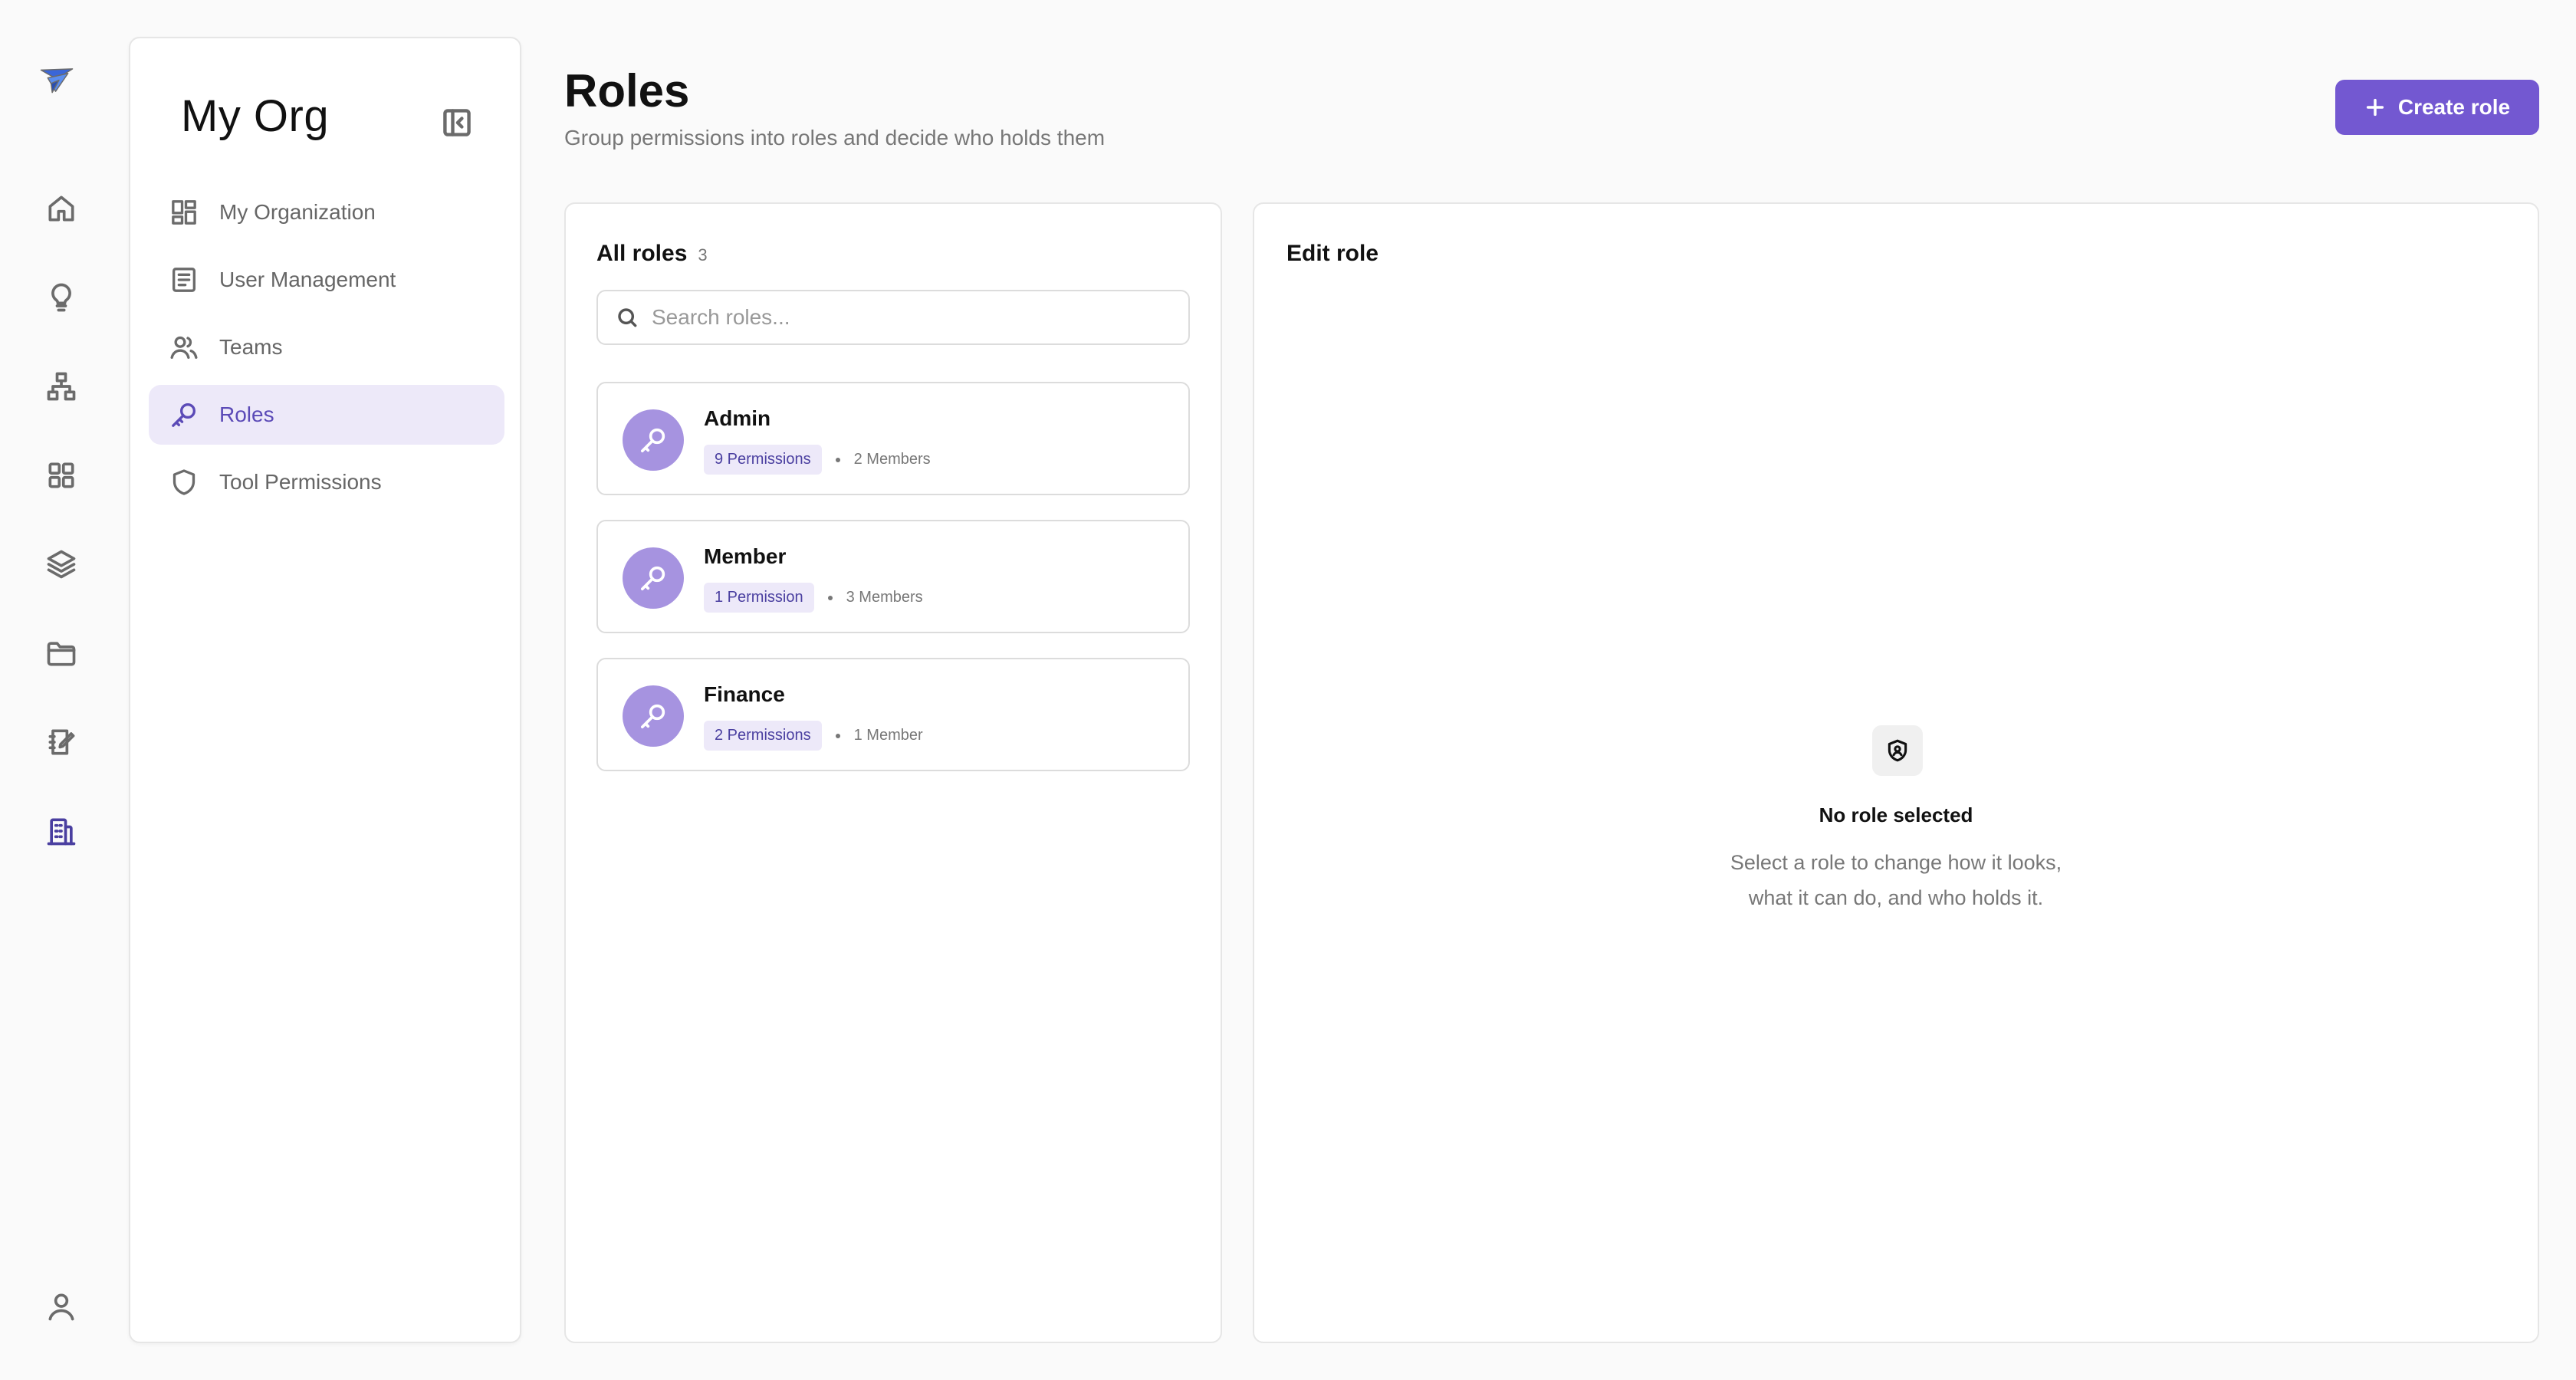  Describe the element at coordinates (2454, 107) in the screenshot. I see `create-role-label: Create role` at that location.